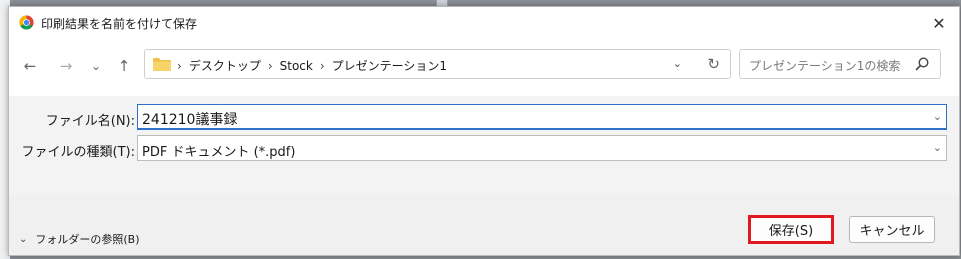  I want to click on search-icon, so click(922, 64).